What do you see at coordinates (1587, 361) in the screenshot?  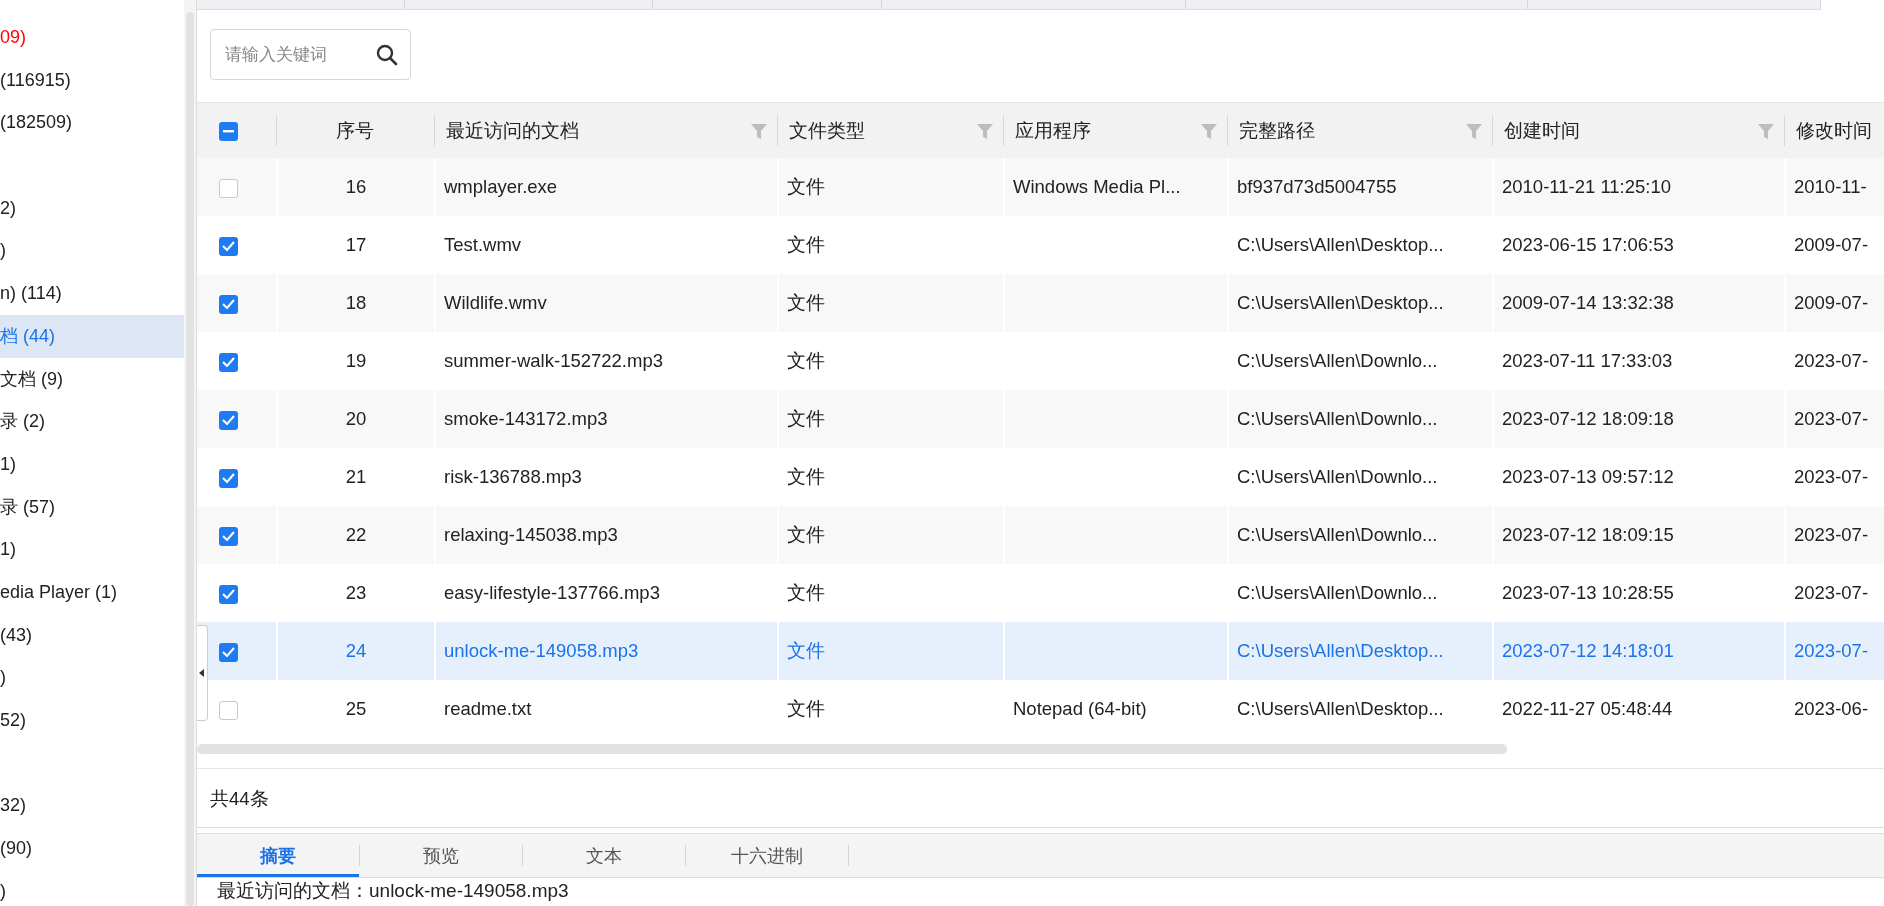 I see `table-cell: 2023-07-11 17:33:03` at bounding box center [1587, 361].